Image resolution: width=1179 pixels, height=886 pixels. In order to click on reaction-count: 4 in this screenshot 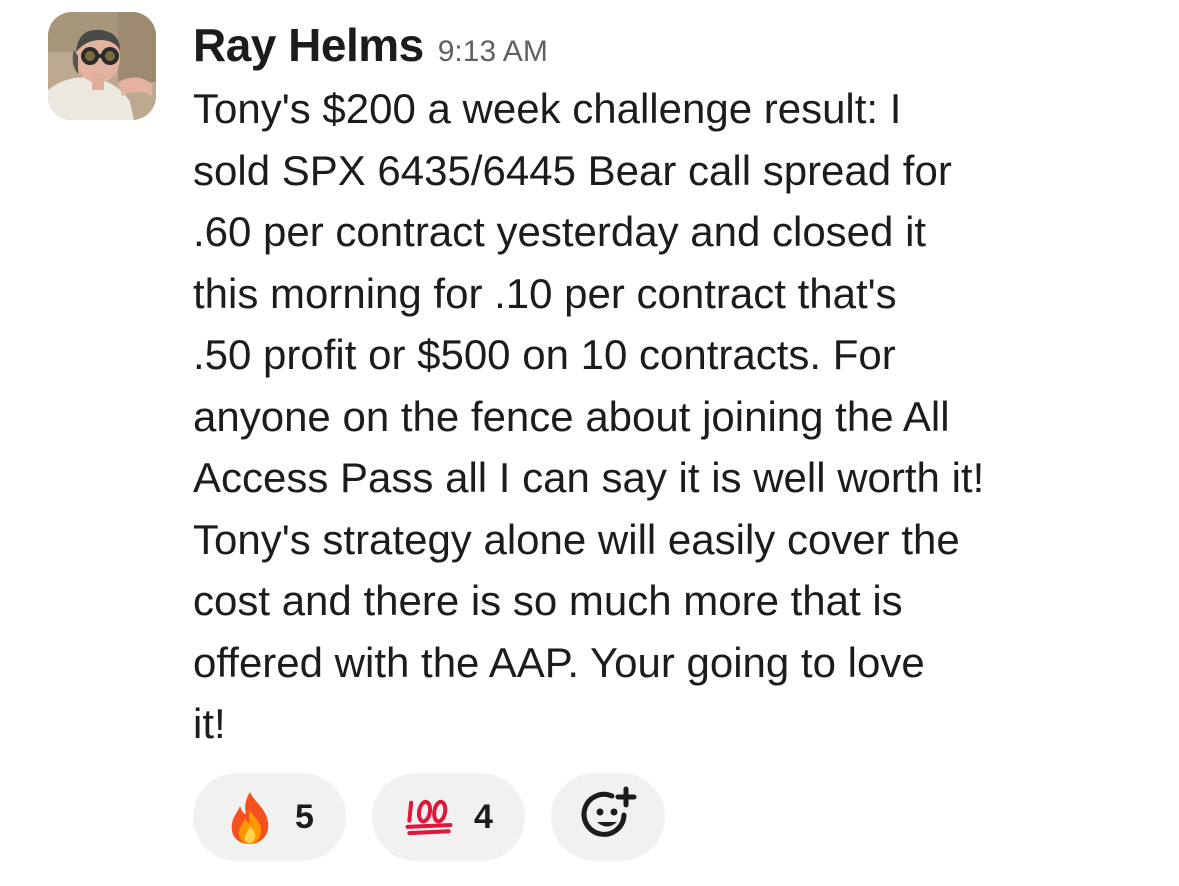, I will do `click(483, 816)`.